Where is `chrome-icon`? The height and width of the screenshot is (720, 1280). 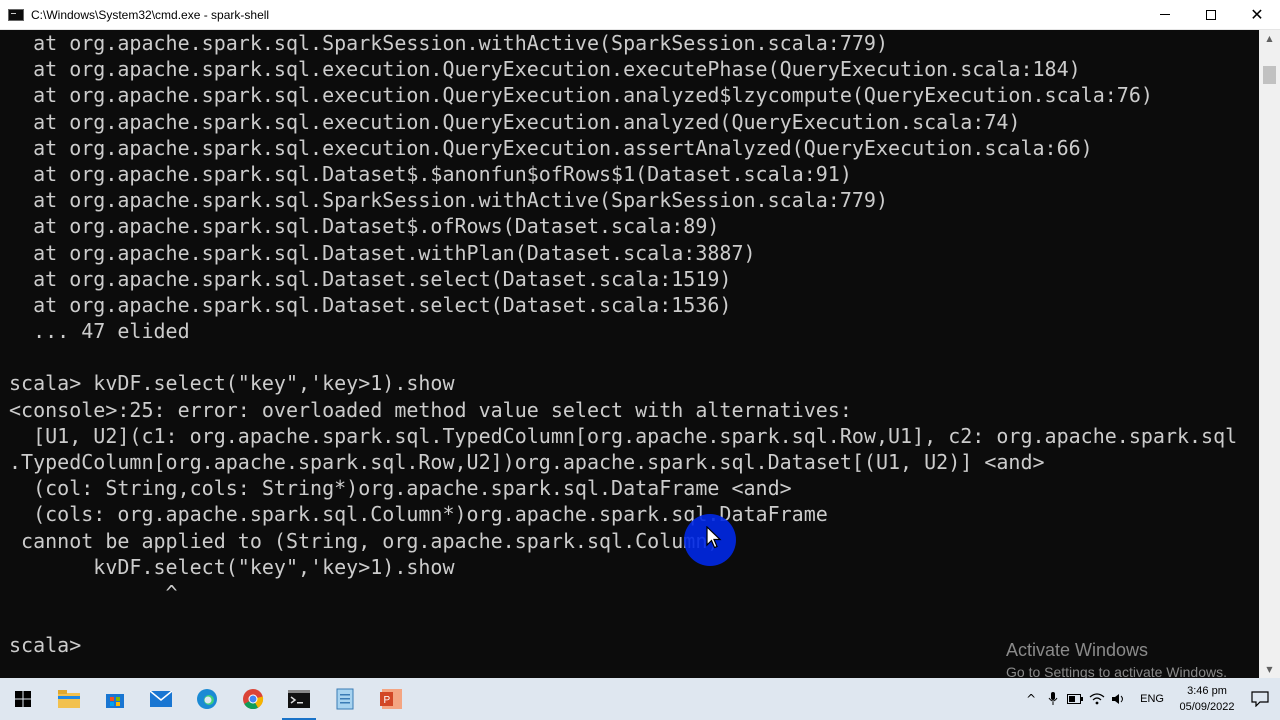 chrome-icon is located at coordinates (253, 699).